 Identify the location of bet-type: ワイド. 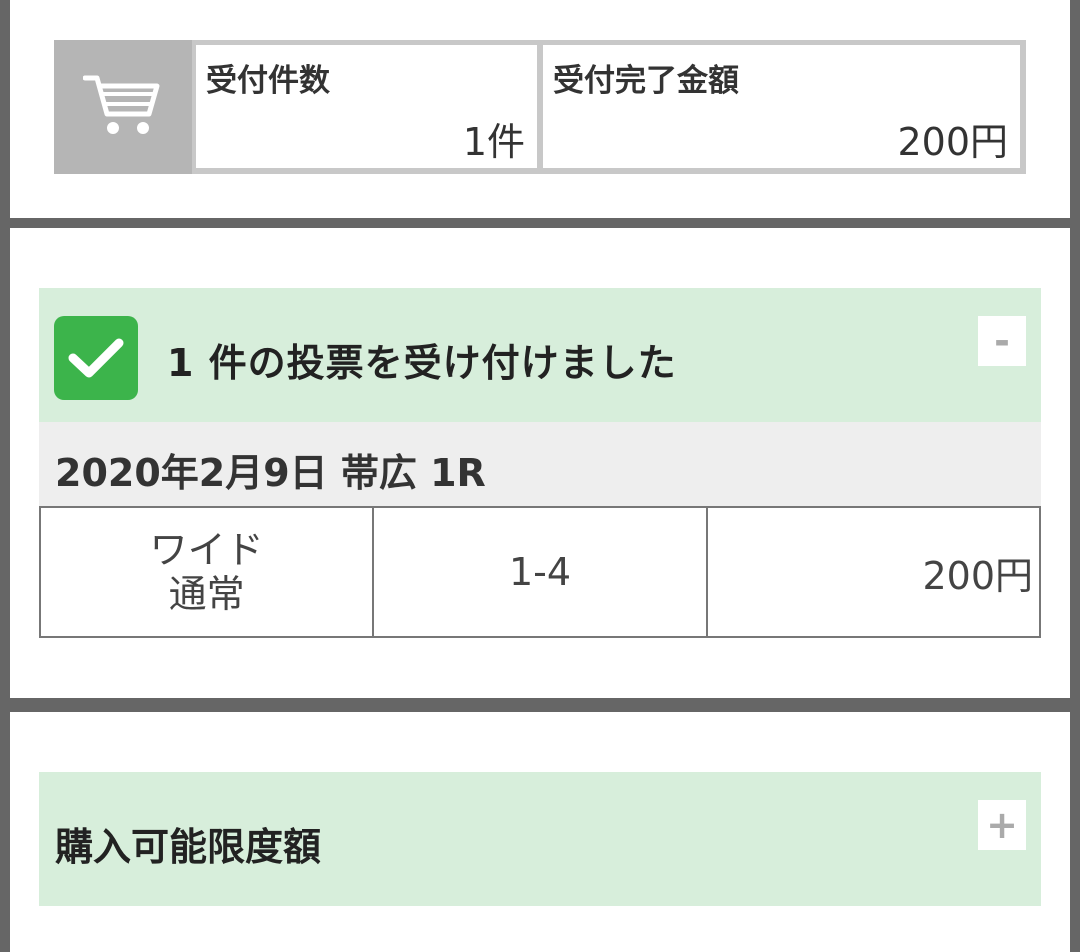
(206, 550).